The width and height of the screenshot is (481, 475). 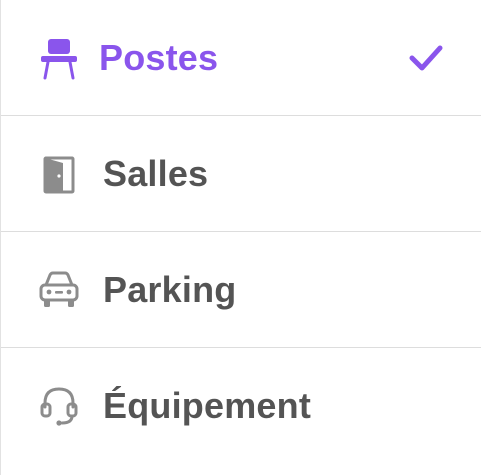 I want to click on door-icon, so click(x=59, y=174).